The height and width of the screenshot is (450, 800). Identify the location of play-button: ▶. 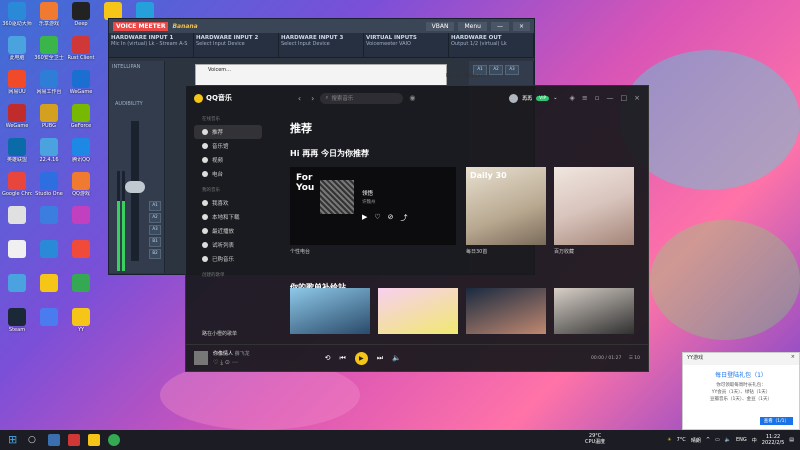
(361, 358).